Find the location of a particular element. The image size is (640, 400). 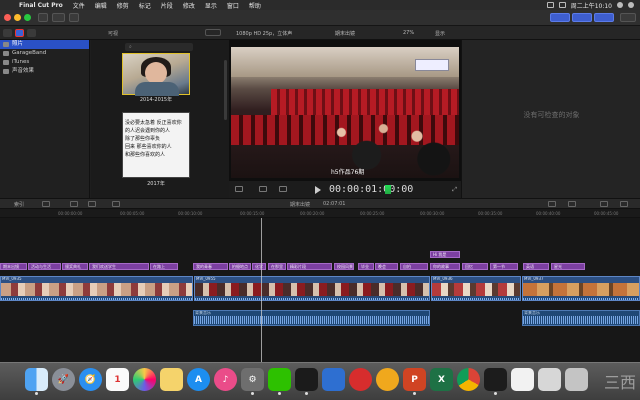

photos-and-audio-icon is located at coordinates (19, 33).